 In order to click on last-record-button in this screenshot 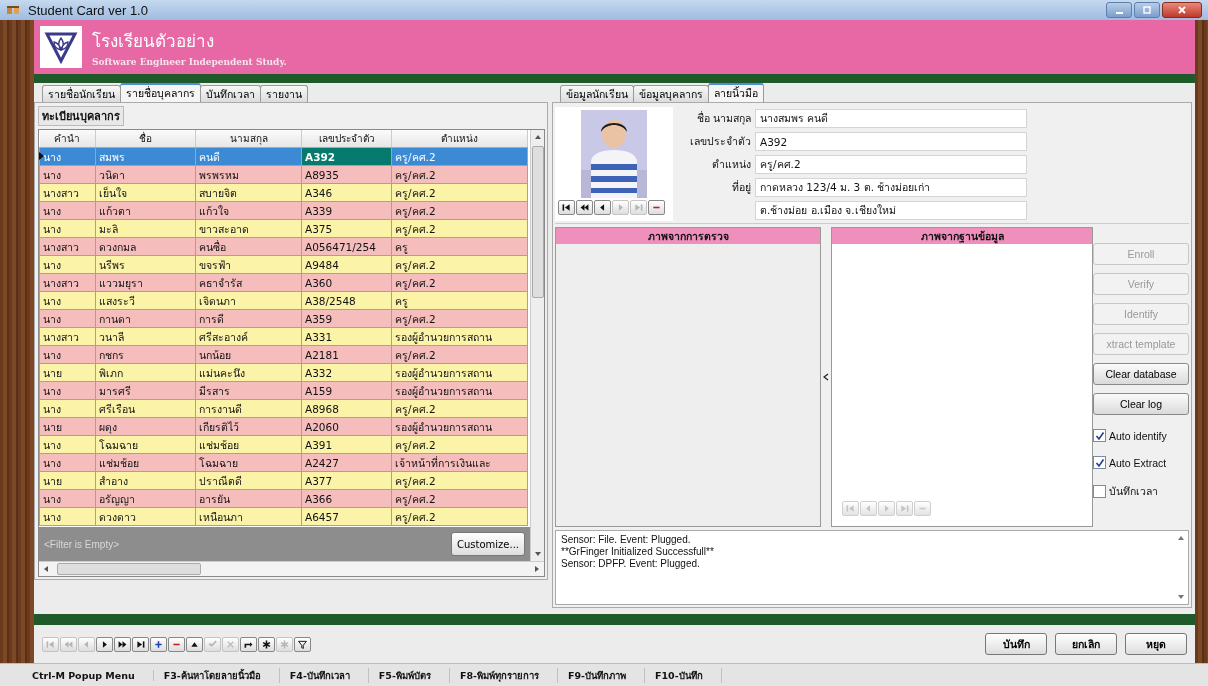, I will do `click(140, 644)`.